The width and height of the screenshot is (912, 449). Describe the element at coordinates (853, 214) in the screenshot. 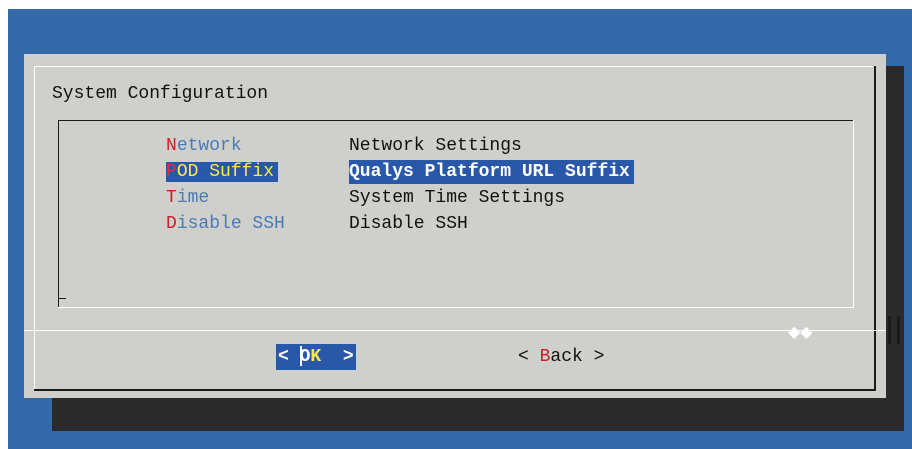

I see `listbox-right-border` at that location.